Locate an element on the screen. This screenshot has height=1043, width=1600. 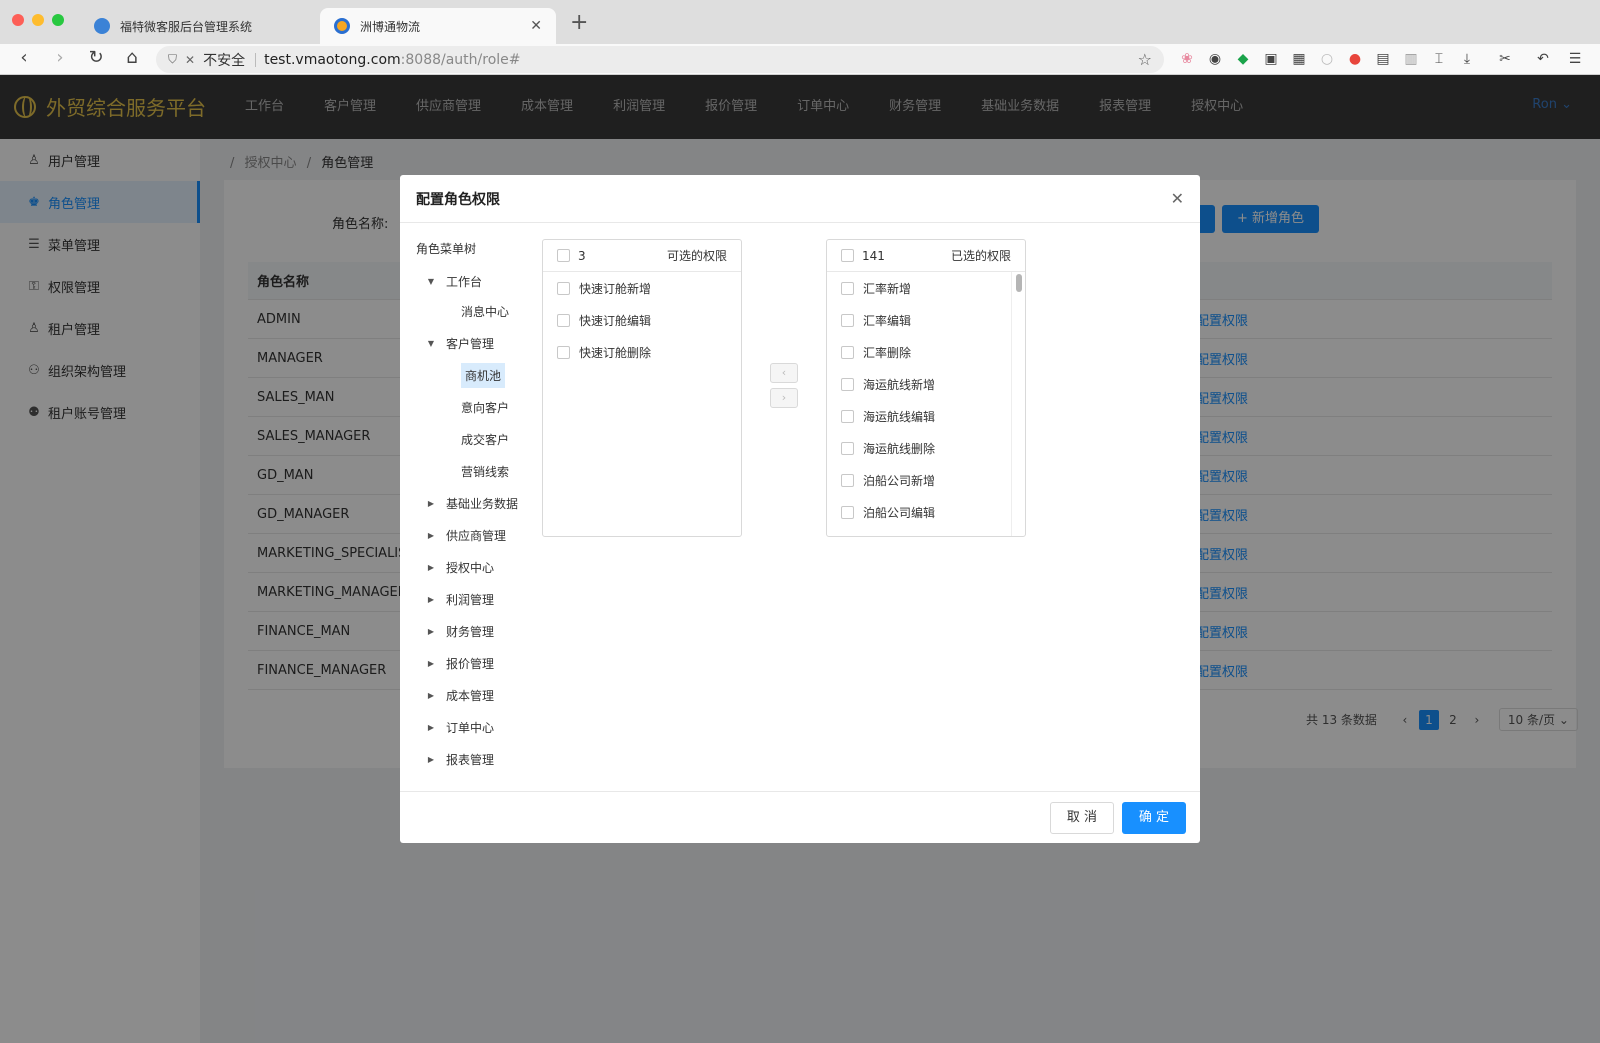
close-window-button is located at coordinates (18, 20).